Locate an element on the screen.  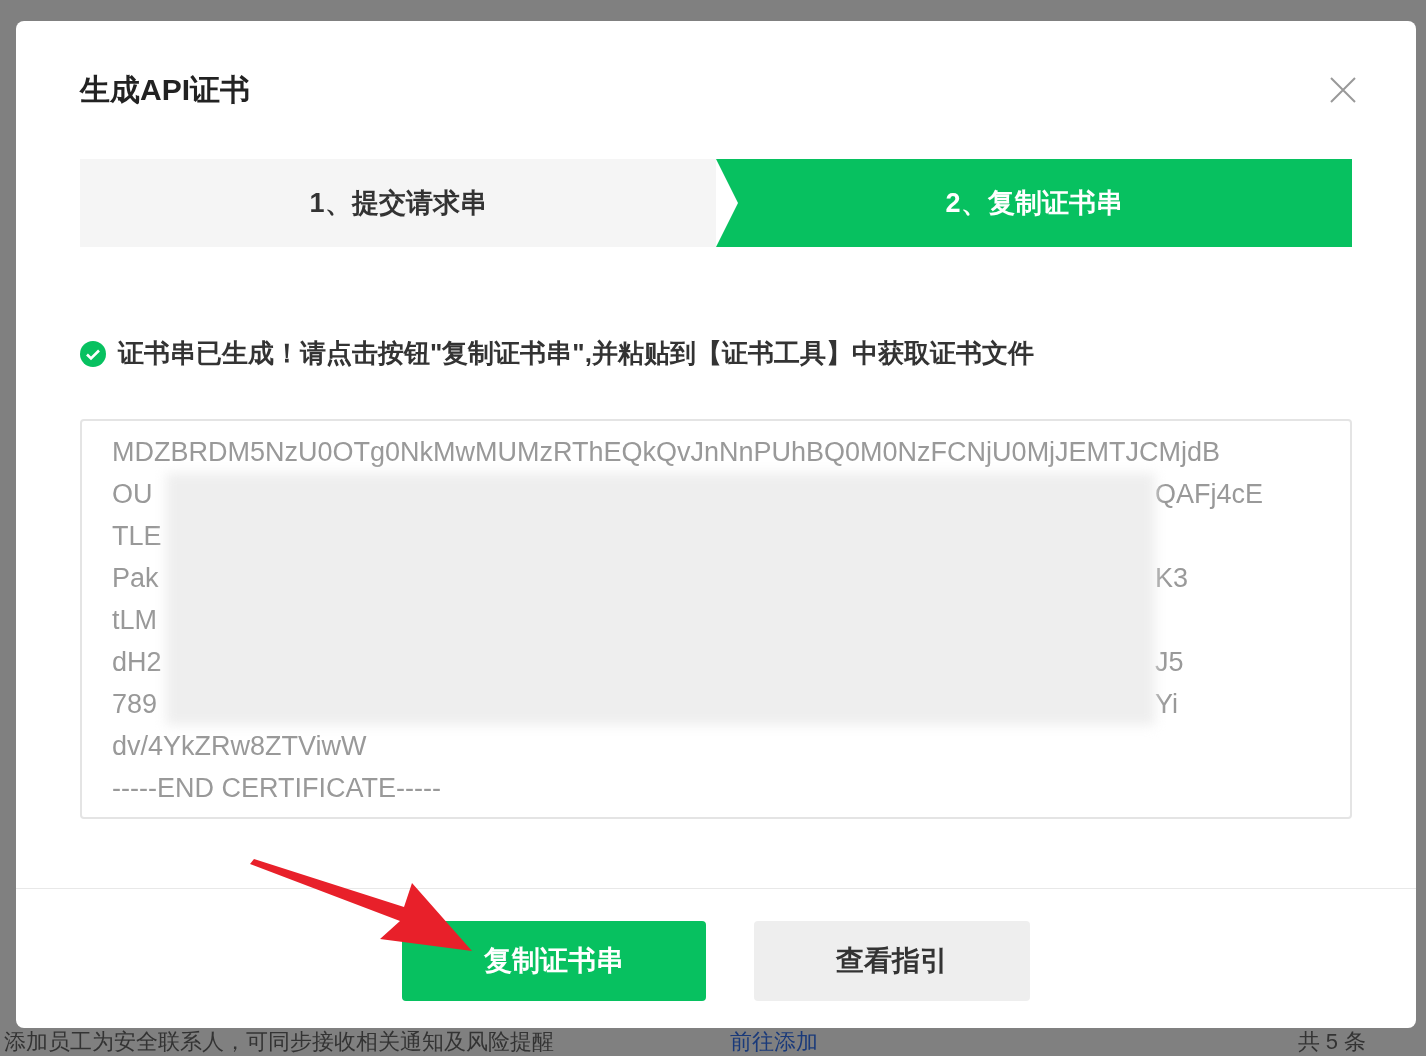
certificate-line-start: tLM is located at coordinates (134, 620).